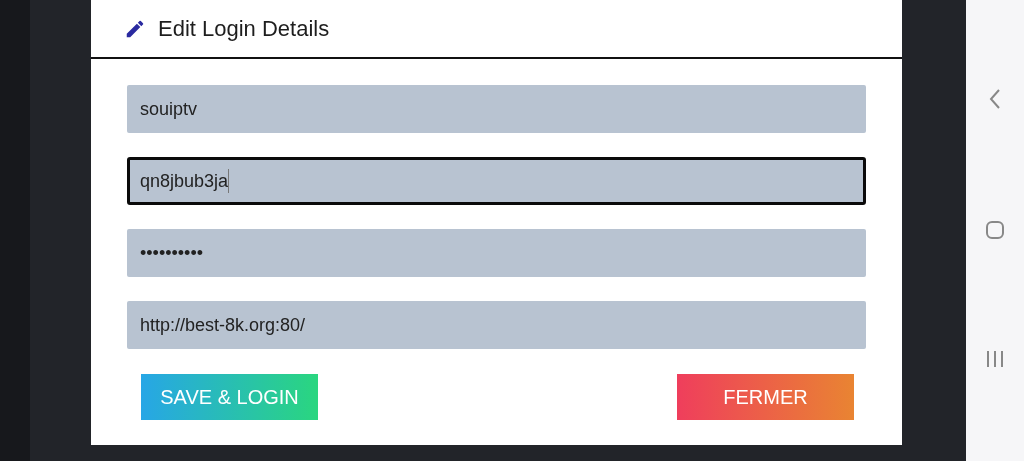 The width and height of the screenshot is (1024, 461). What do you see at coordinates (995, 359) in the screenshot?
I see `recents-icon` at bounding box center [995, 359].